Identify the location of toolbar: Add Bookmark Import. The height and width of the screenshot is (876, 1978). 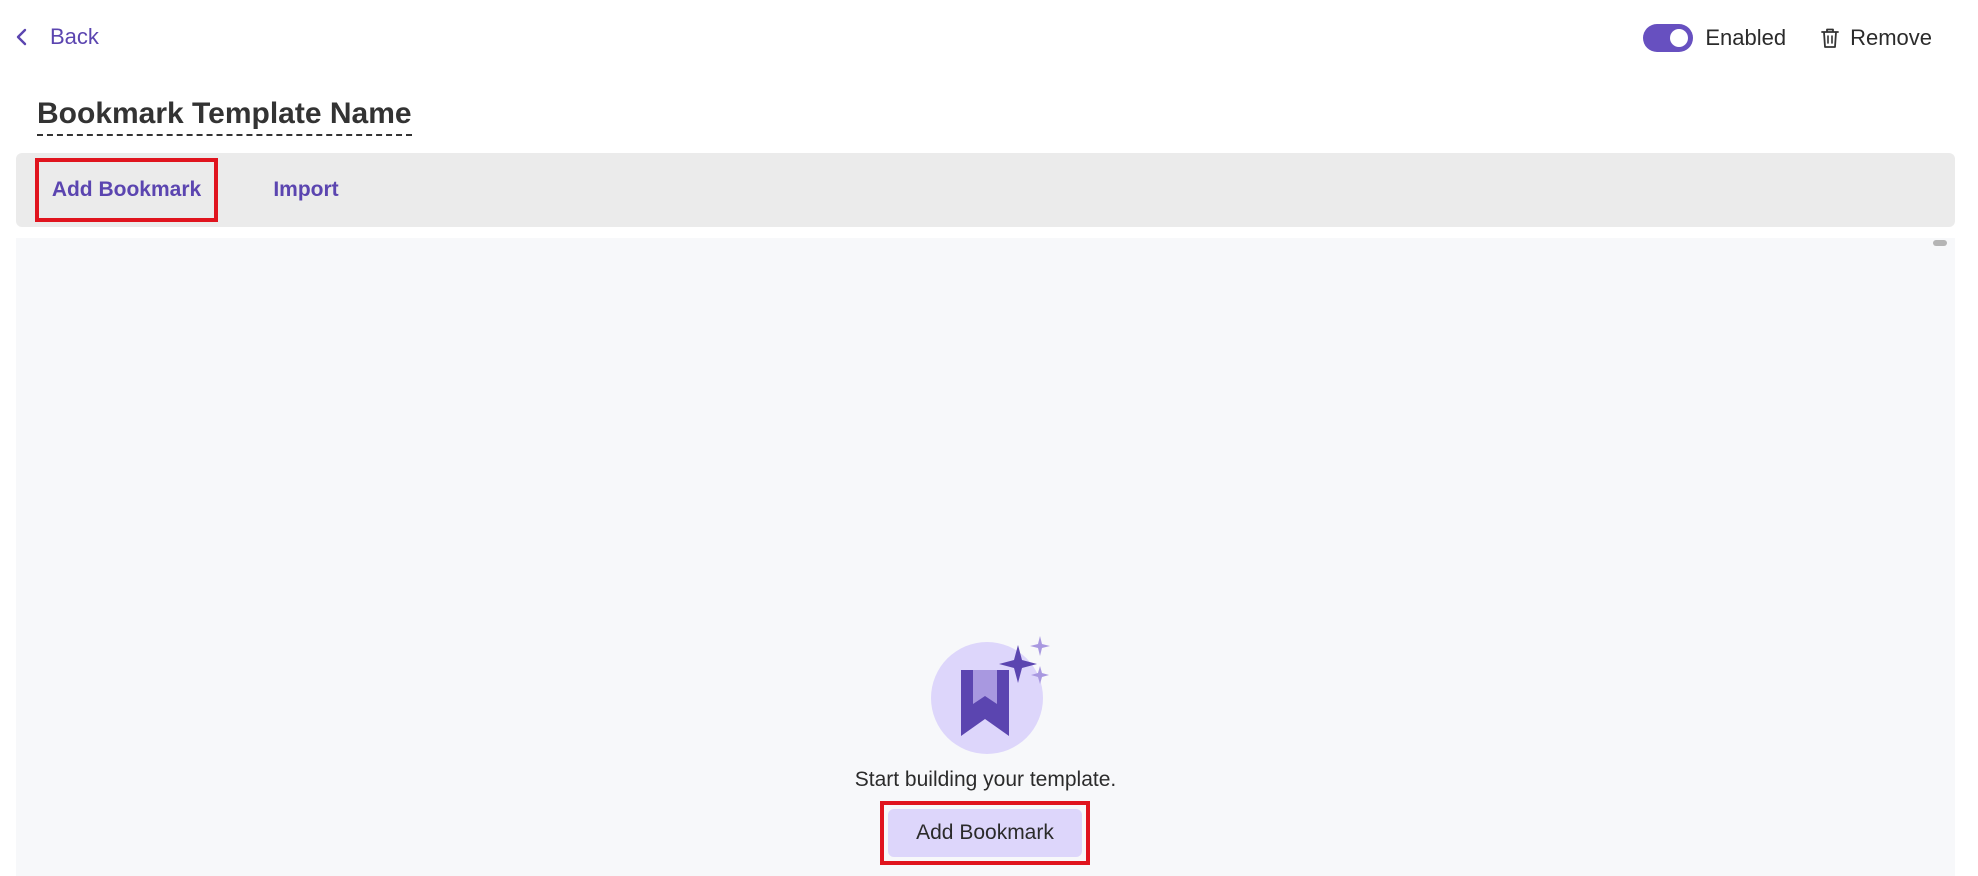
(985, 190).